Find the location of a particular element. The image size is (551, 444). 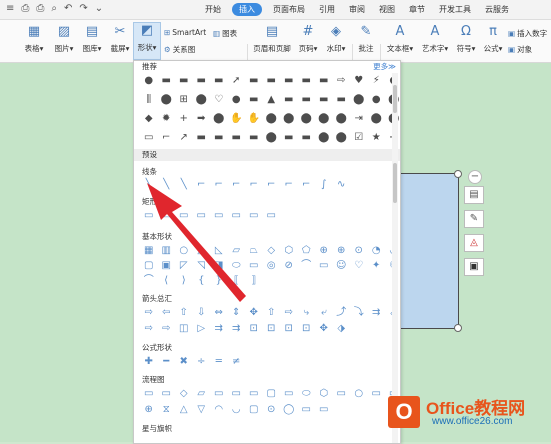

logo-url: www.office26.com is located at coordinates (472, 421).